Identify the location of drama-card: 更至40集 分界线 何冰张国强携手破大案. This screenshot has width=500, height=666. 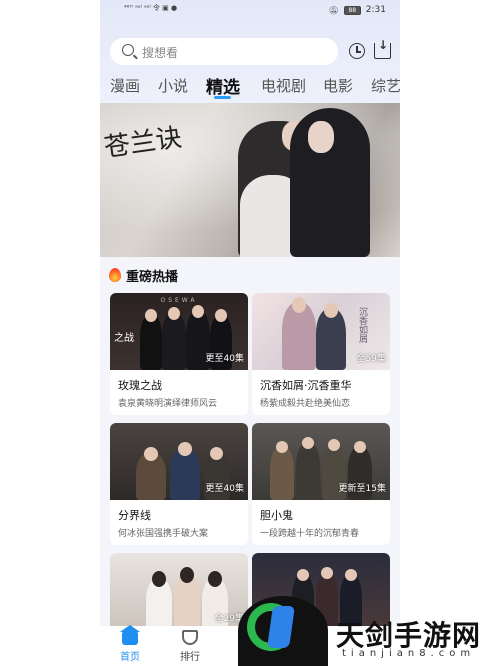
(179, 484).